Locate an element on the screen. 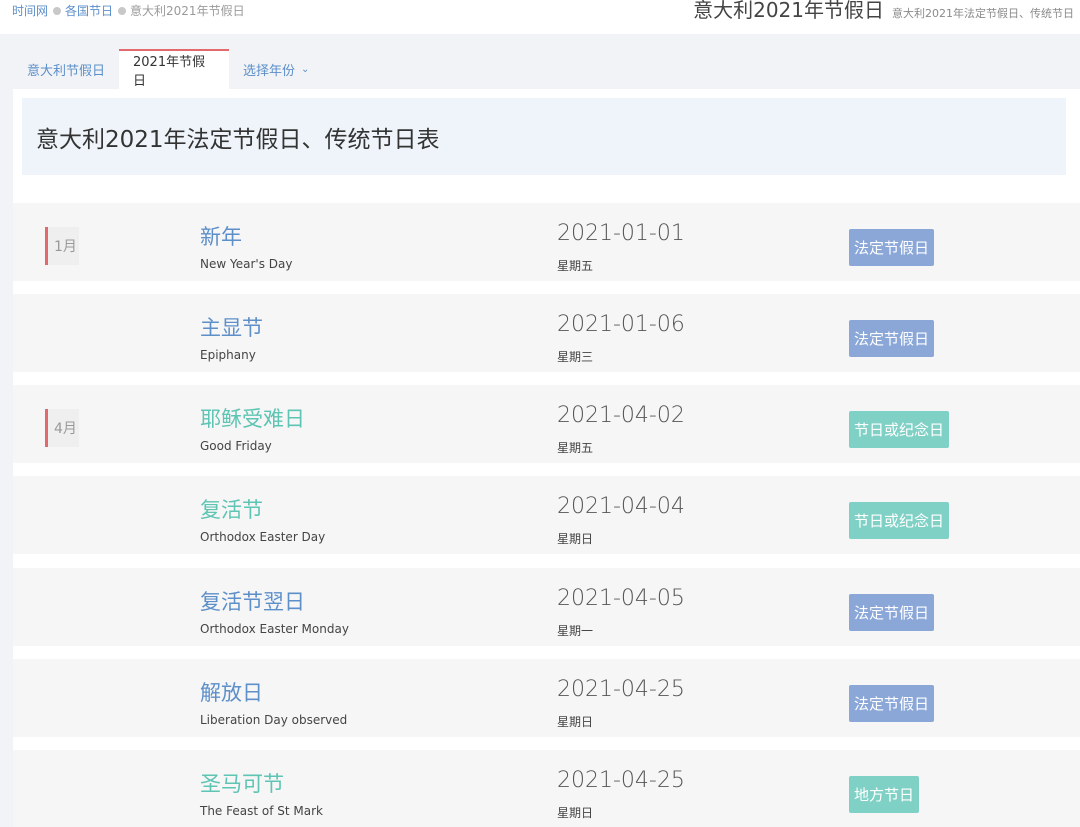 The height and width of the screenshot is (827, 1080). tab-label: 2021年节假日 is located at coordinates (169, 72).